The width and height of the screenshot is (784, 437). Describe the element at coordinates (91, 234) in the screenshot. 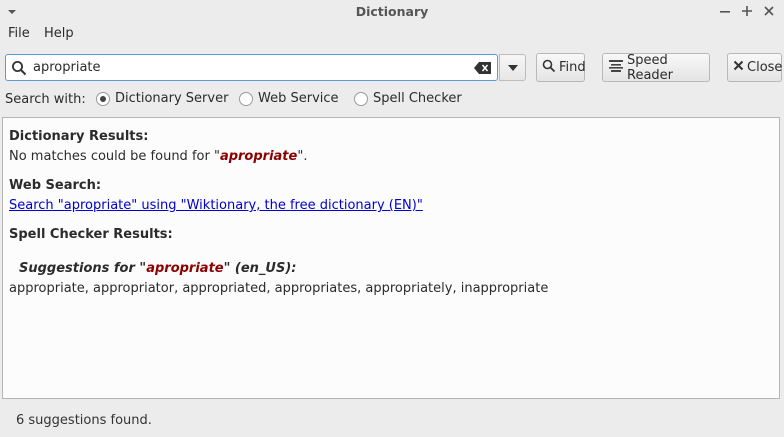

I see `spell-checker-heading: Spell Checker Results:` at that location.